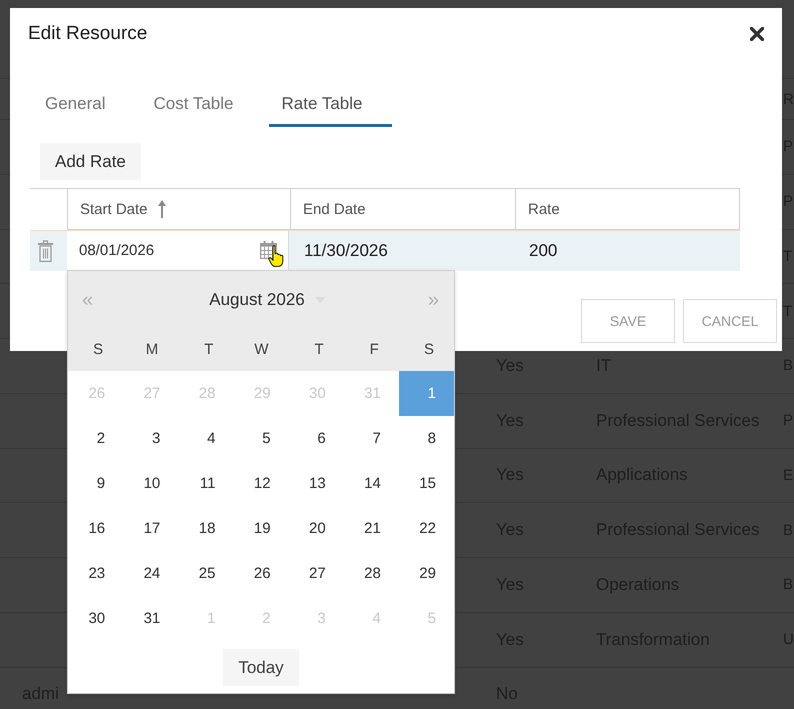  Describe the element at coordinates (178, 209) in the screenshot. I see `column-header: Start Date` at that location.